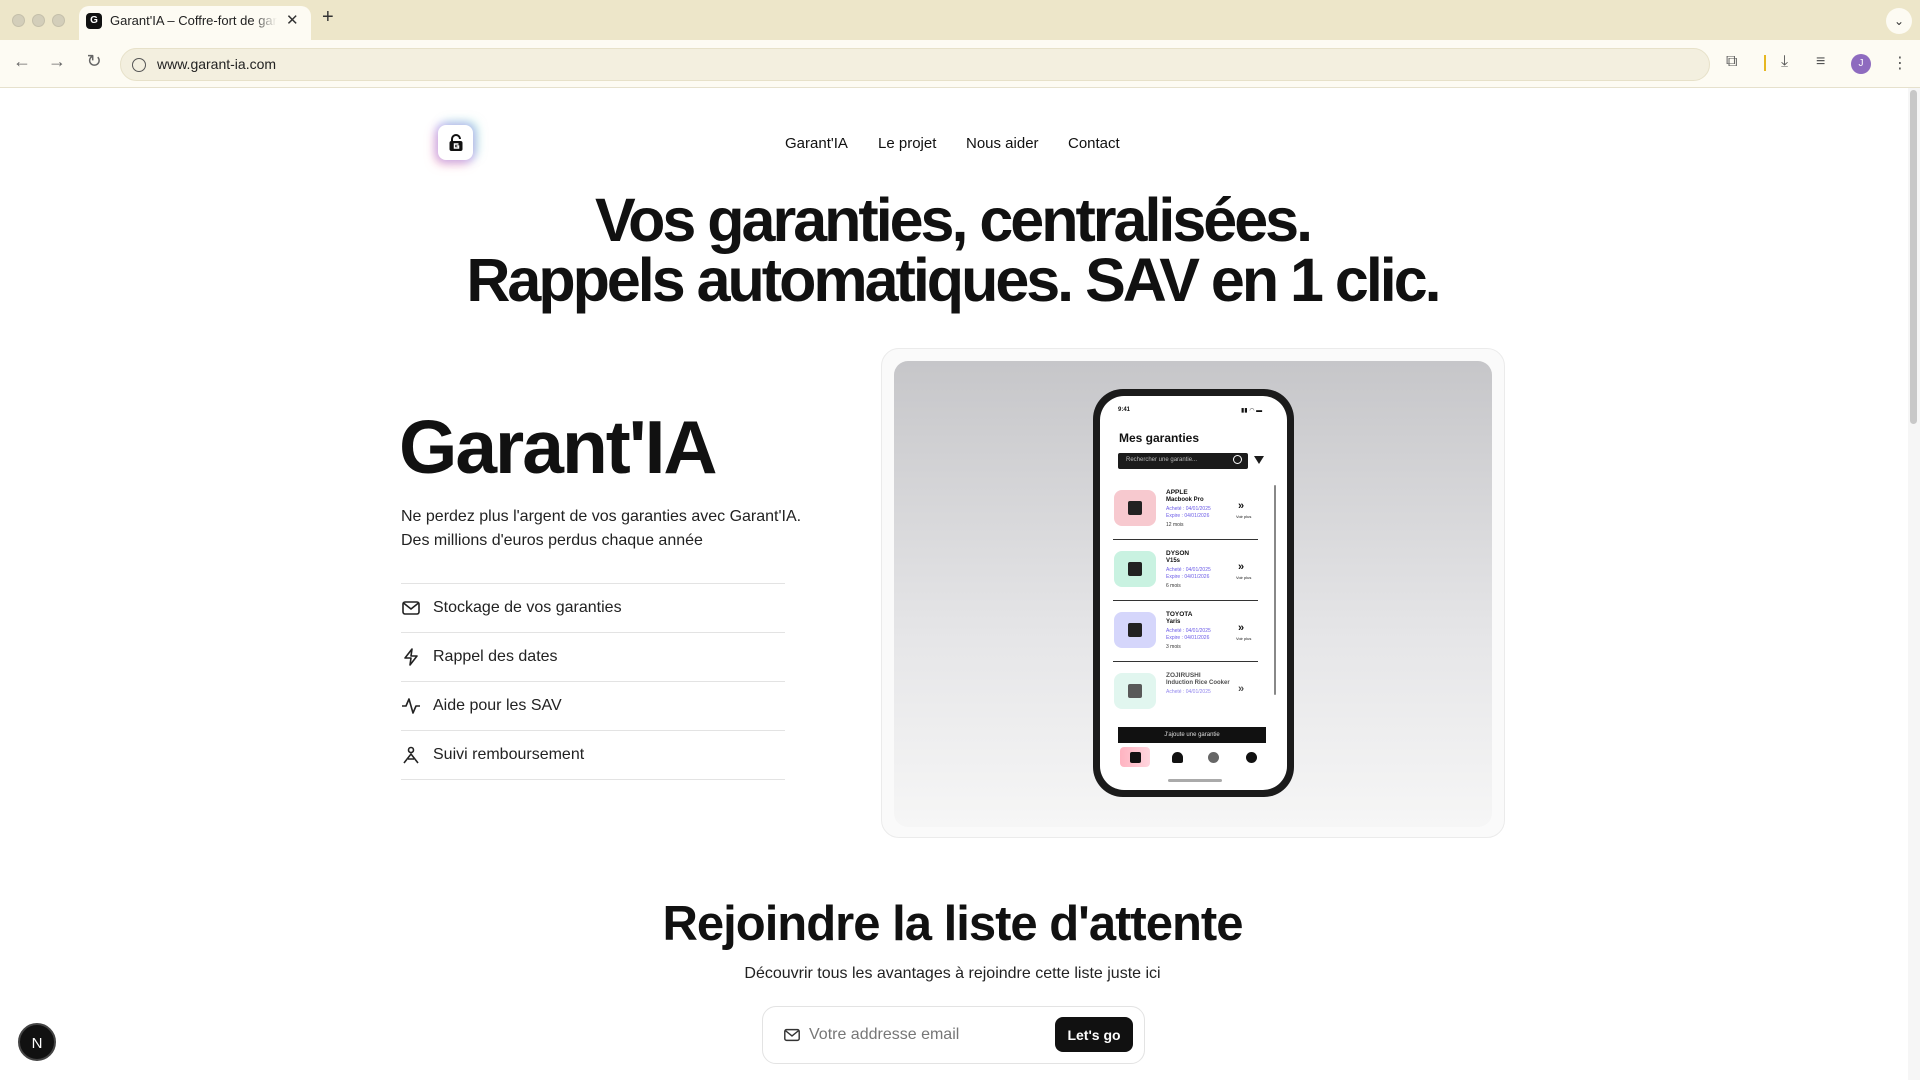 This screenshot has height=1080, width=1920. Describe the element at coordinates (1259, 460) in the screenshot. I see `phone-filter-icon` at that location.